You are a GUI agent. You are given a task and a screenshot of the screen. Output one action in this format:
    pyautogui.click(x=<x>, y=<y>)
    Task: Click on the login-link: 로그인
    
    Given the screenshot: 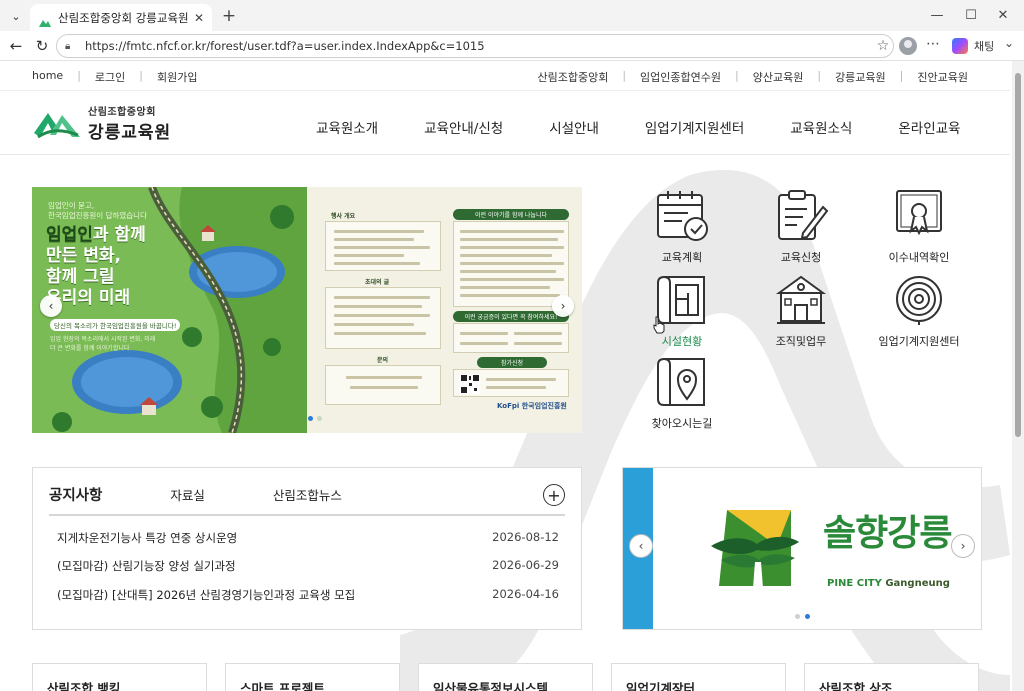 What is the action you would take?
    pyautogui.click(x=110, y=77)
    